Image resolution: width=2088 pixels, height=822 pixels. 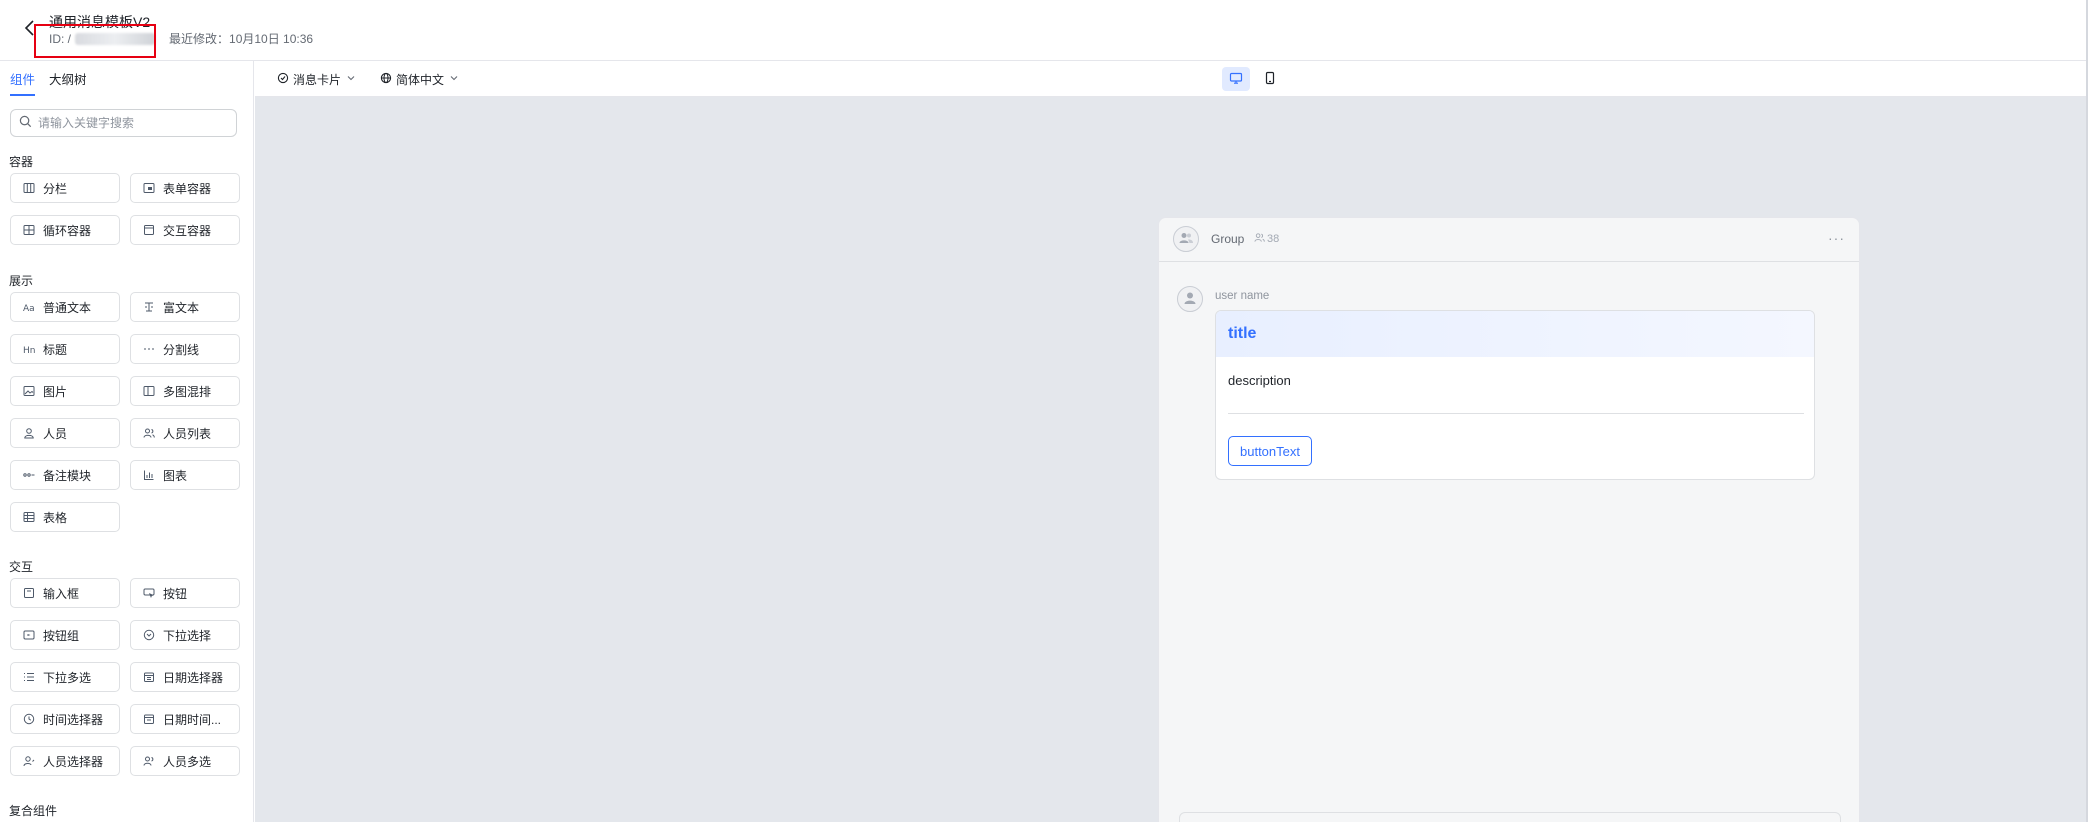 What do you see at coordinates (65, 677) in the screenshot?
I see `component-item: 下拉多选` at bounding box center [65, 677].